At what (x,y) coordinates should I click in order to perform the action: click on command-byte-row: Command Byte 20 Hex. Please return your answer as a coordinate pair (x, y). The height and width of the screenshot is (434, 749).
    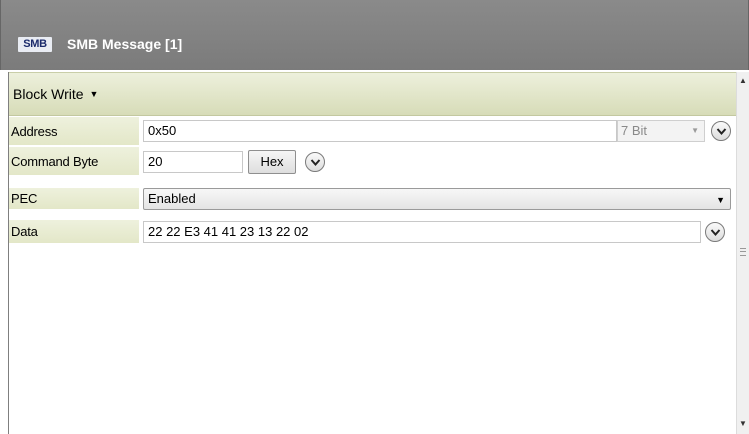
    Looking at the image, I should click on (372, 161).